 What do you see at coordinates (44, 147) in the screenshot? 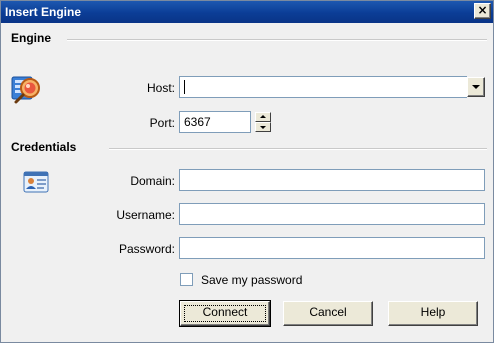
I see `credentials-section-title: Credentials` at bounding box center [44, 147].